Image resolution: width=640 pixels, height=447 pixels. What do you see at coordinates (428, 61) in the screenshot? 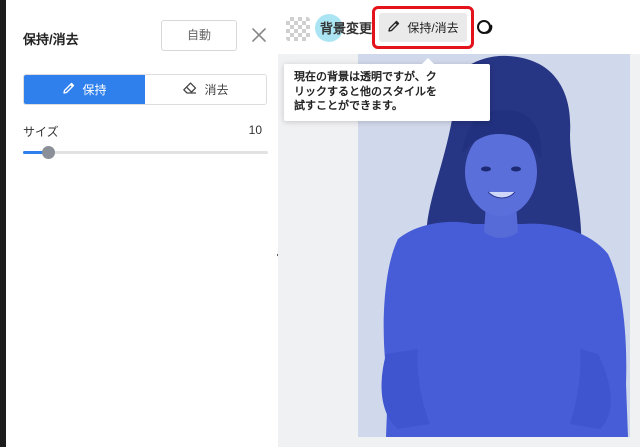
I see `tooltip-arrow` at bounding box center [428, 61].